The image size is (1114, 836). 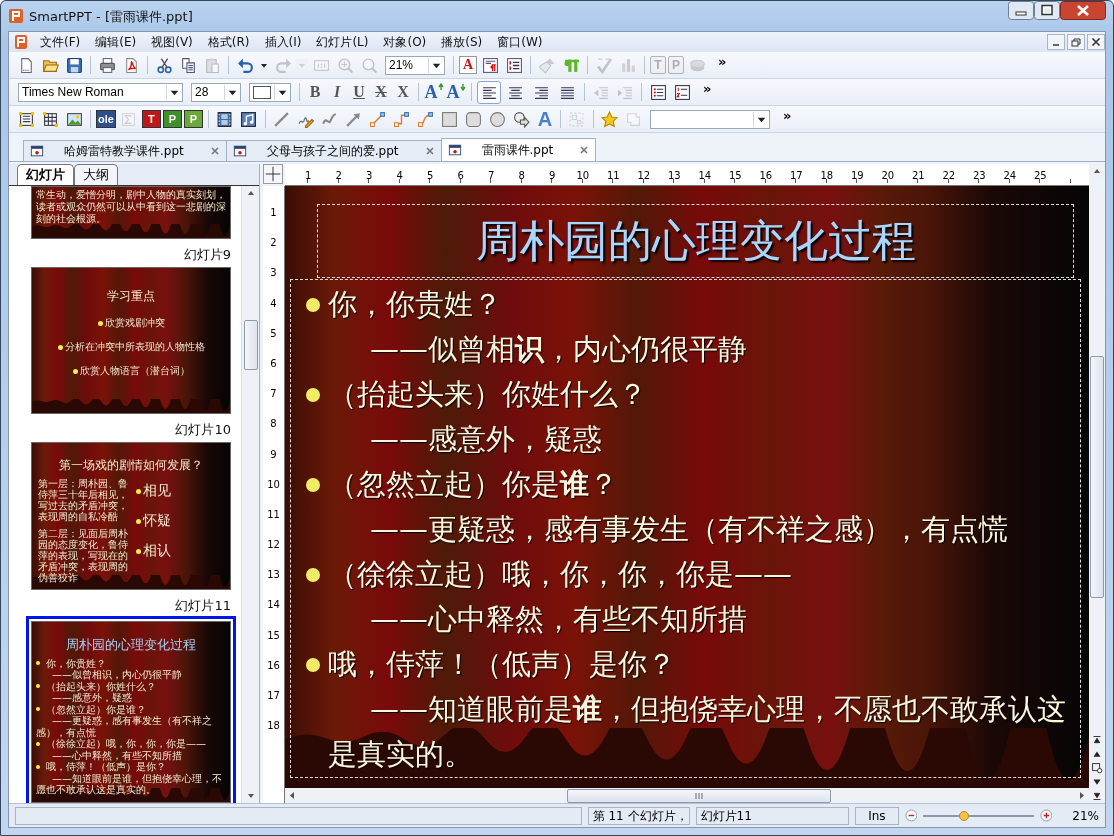 I want to click on letter-tile-button: T, so click(x=151, y=119).